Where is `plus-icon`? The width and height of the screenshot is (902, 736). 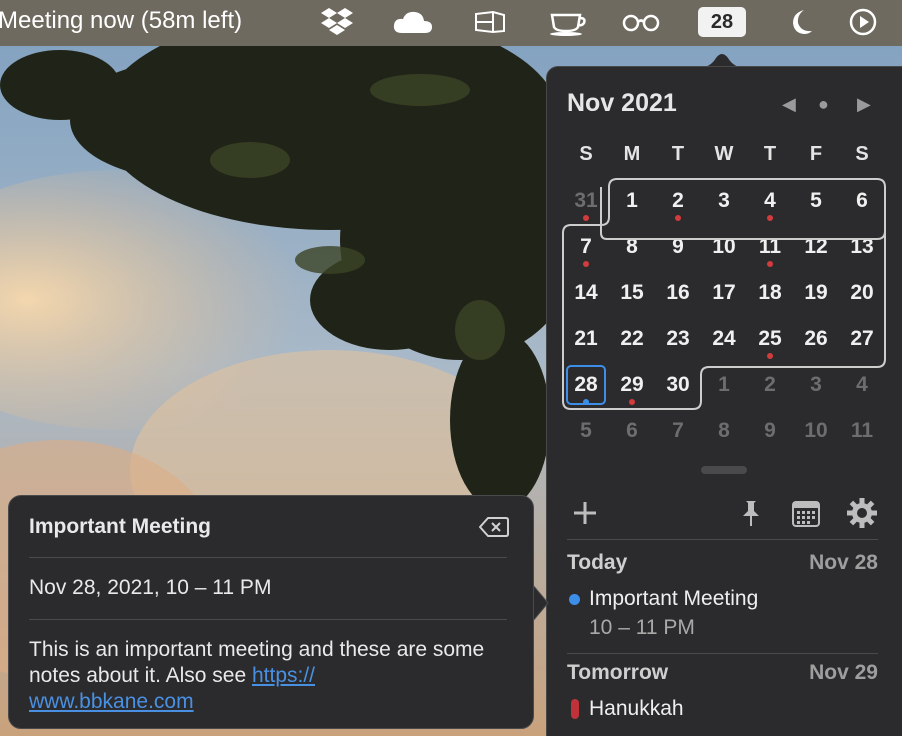 plus-icon is located at coordinates (585, 513).